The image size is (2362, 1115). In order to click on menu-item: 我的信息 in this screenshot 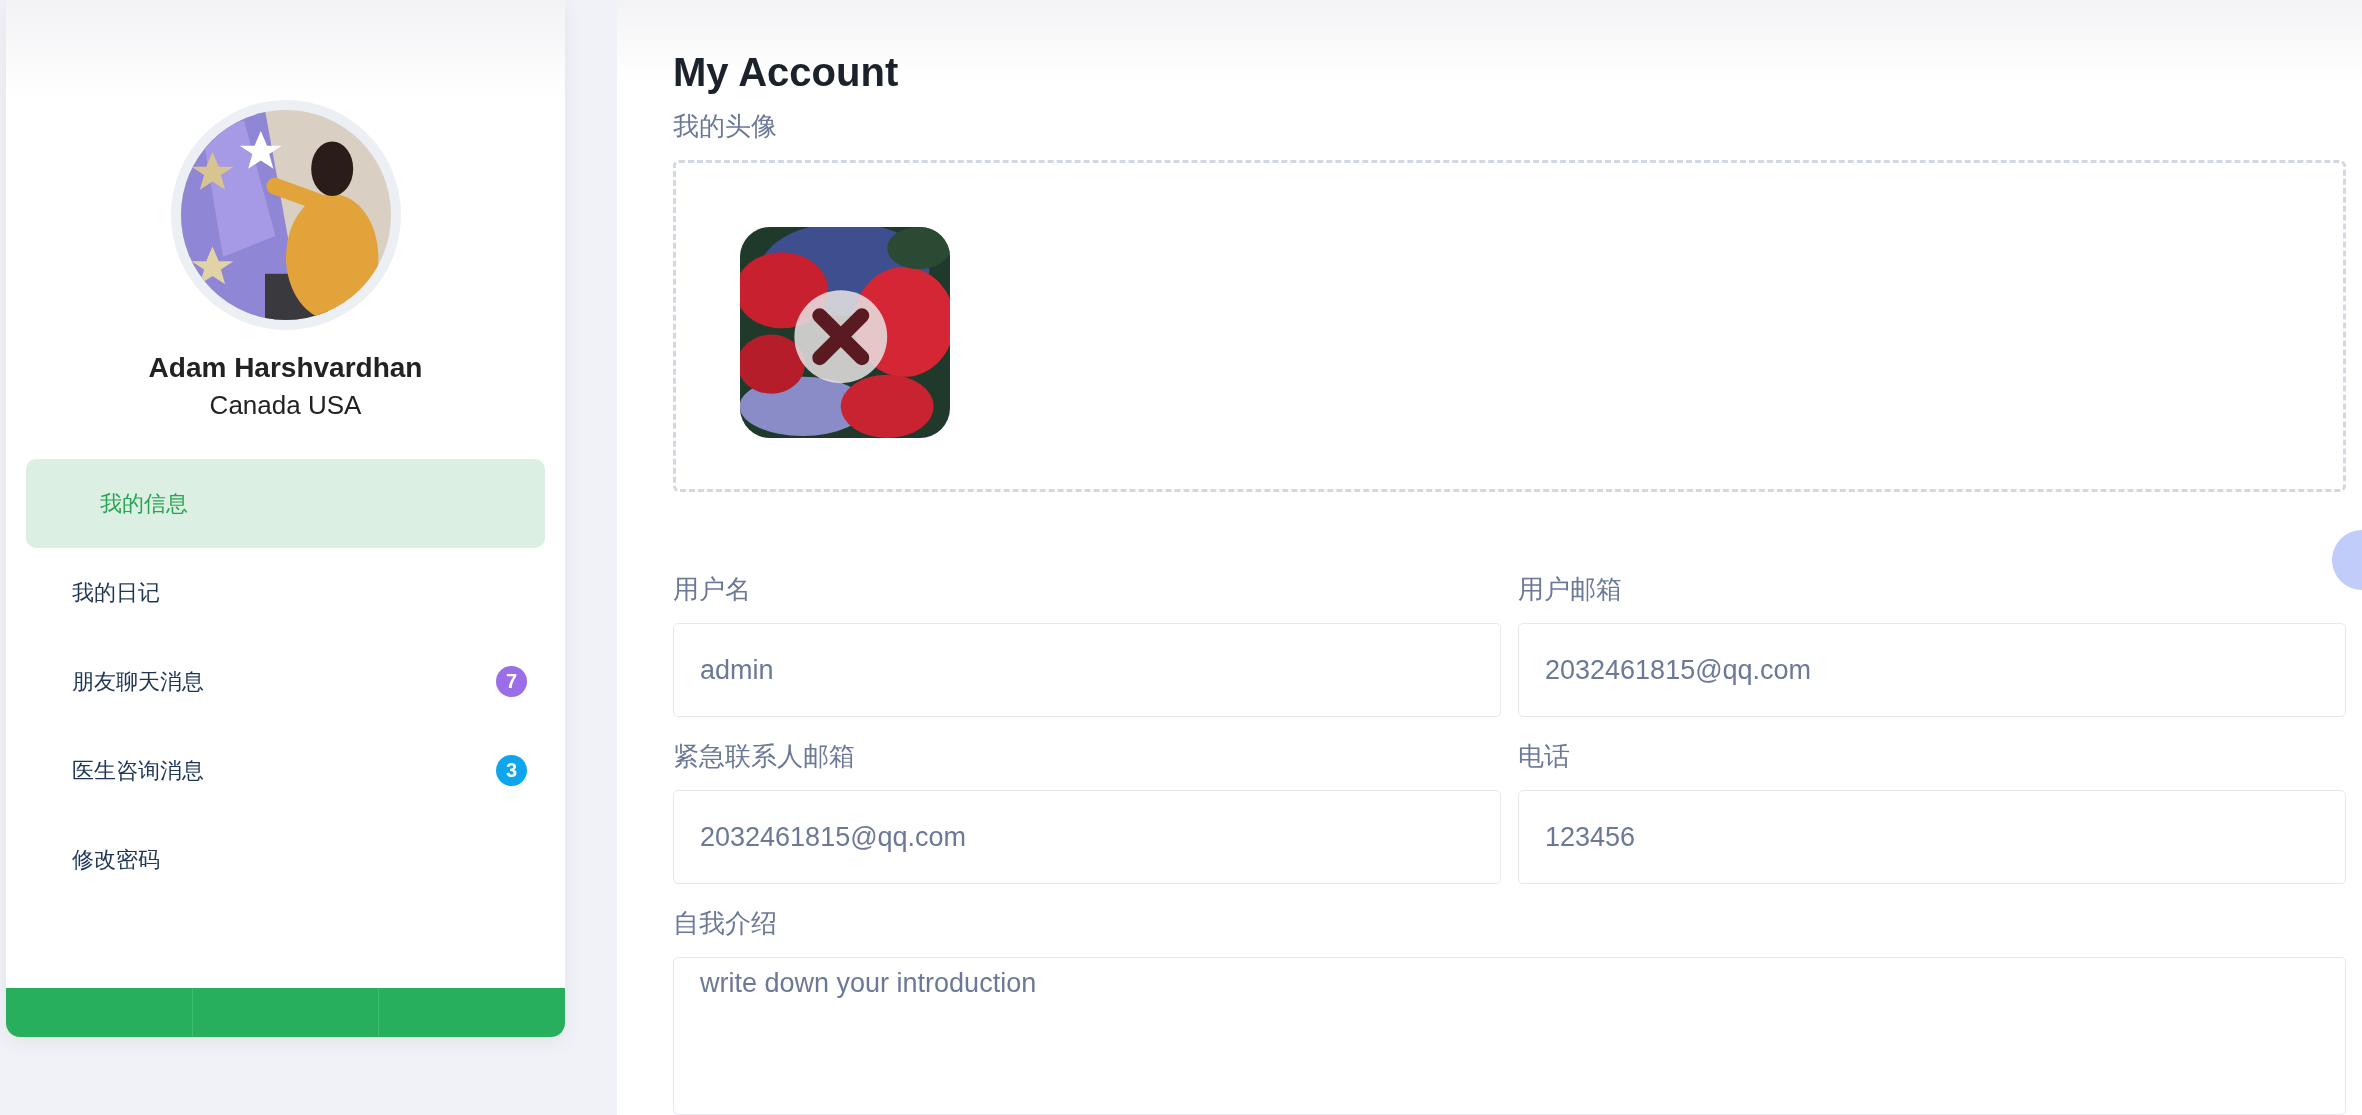, I will do `click(285, 503)`.